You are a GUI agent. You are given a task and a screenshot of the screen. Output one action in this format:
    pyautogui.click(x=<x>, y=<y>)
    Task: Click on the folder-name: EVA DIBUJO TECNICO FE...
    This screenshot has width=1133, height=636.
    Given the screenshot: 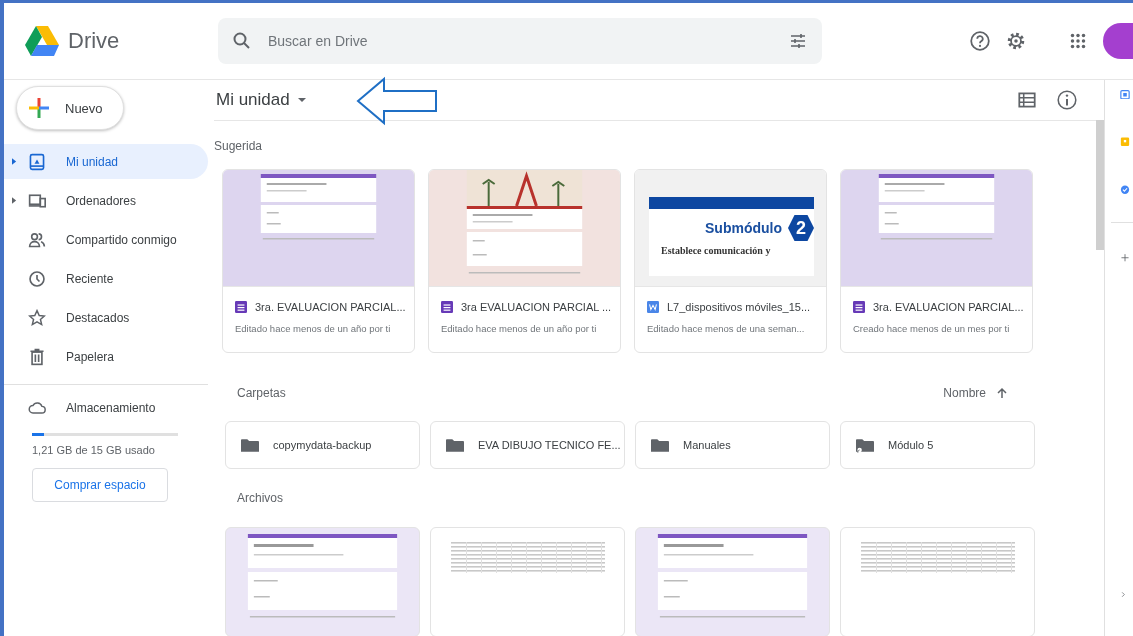 What is the action you would take?
    pyautogui.click(x=549, y=445)
    